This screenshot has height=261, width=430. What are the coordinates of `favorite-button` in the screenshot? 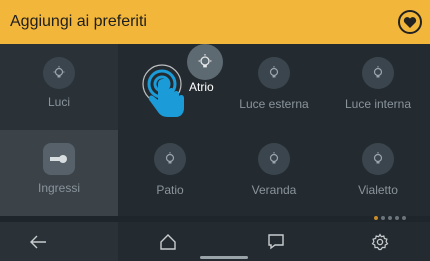 It's located at (410, 22).